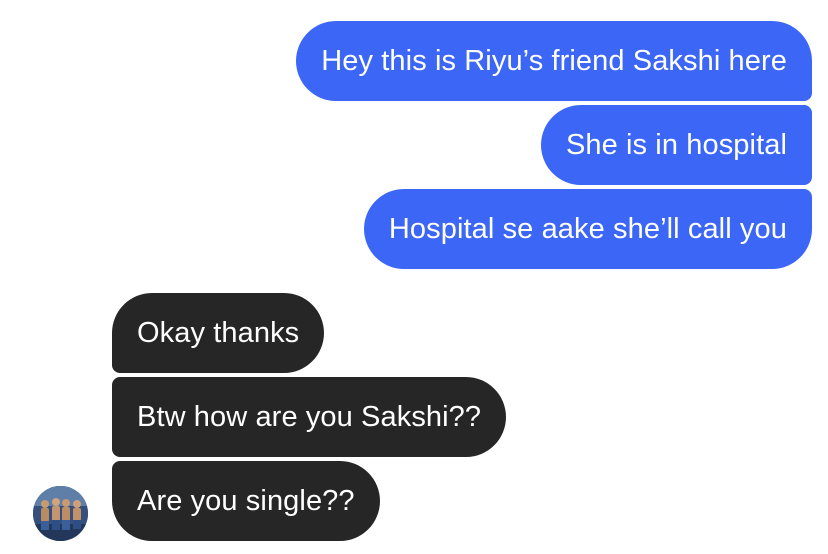 This screenshot has height=554, width=828. I want to click on message-bubble-outgoing: Hey this is Riyu’s friend Sakshi here, so click(554, 61).